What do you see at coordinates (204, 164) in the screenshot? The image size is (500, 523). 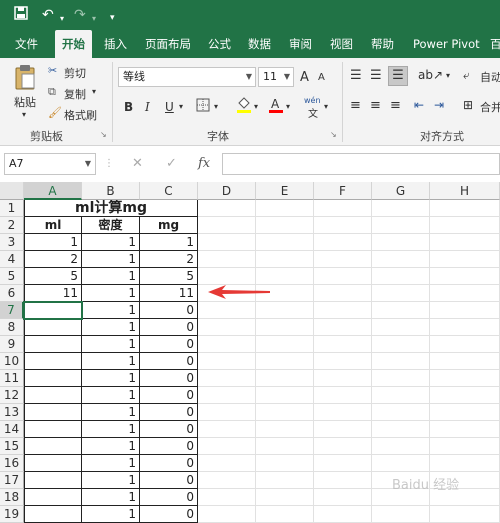 I see `insert-function-icon: fx` at bounding box center [204, 164].